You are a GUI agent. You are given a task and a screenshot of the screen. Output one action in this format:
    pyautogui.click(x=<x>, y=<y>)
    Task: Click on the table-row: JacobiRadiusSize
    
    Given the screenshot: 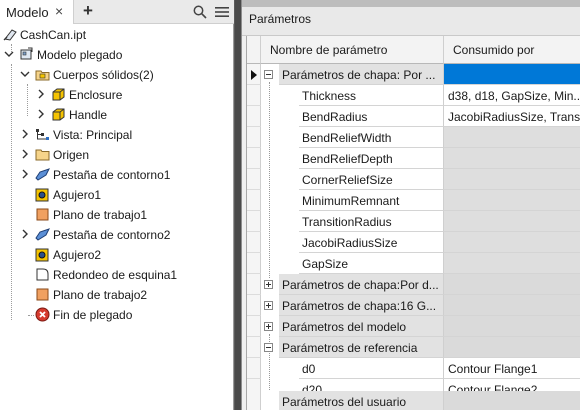 What is the action you would take?
    pyautogui.click(x=413, y=242)
    